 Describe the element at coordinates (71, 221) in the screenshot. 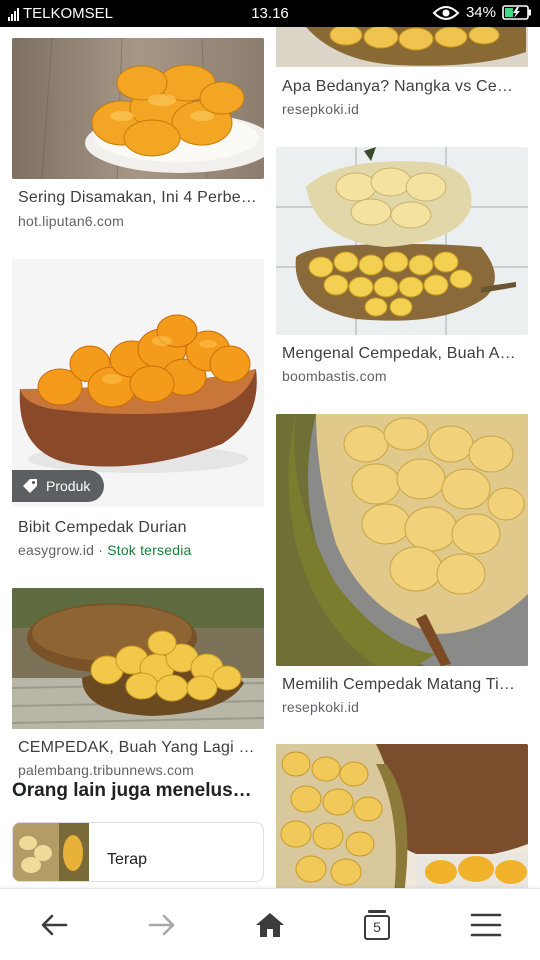

I see `result-source: hot.liputan6.com` at that location.